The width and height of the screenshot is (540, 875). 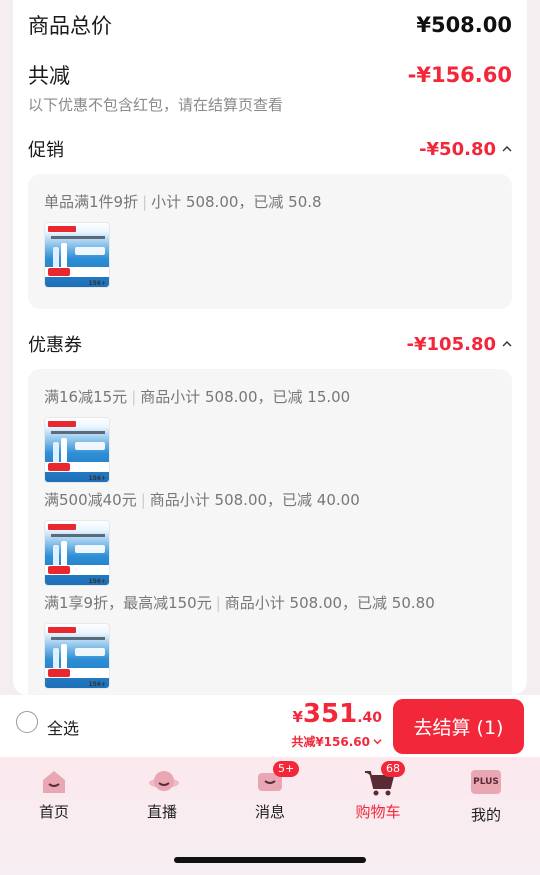 I want to click on total-decimal: .40, so click(x=369, y=718).